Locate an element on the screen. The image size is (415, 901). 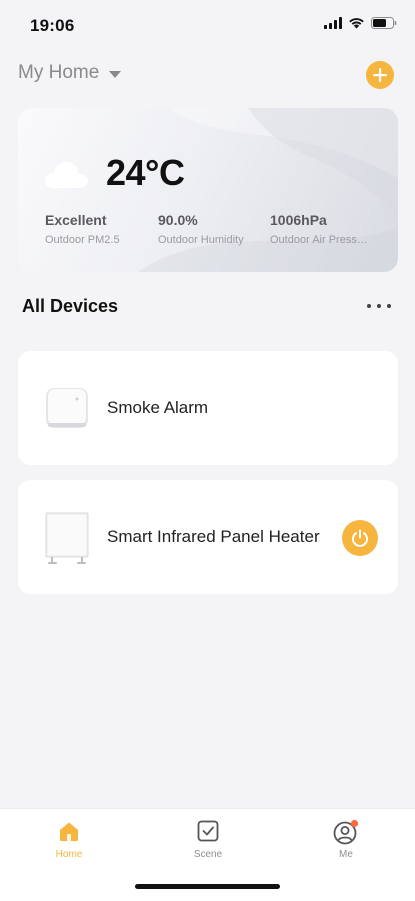
tab-home: Home is located at coordinates (69, 839).